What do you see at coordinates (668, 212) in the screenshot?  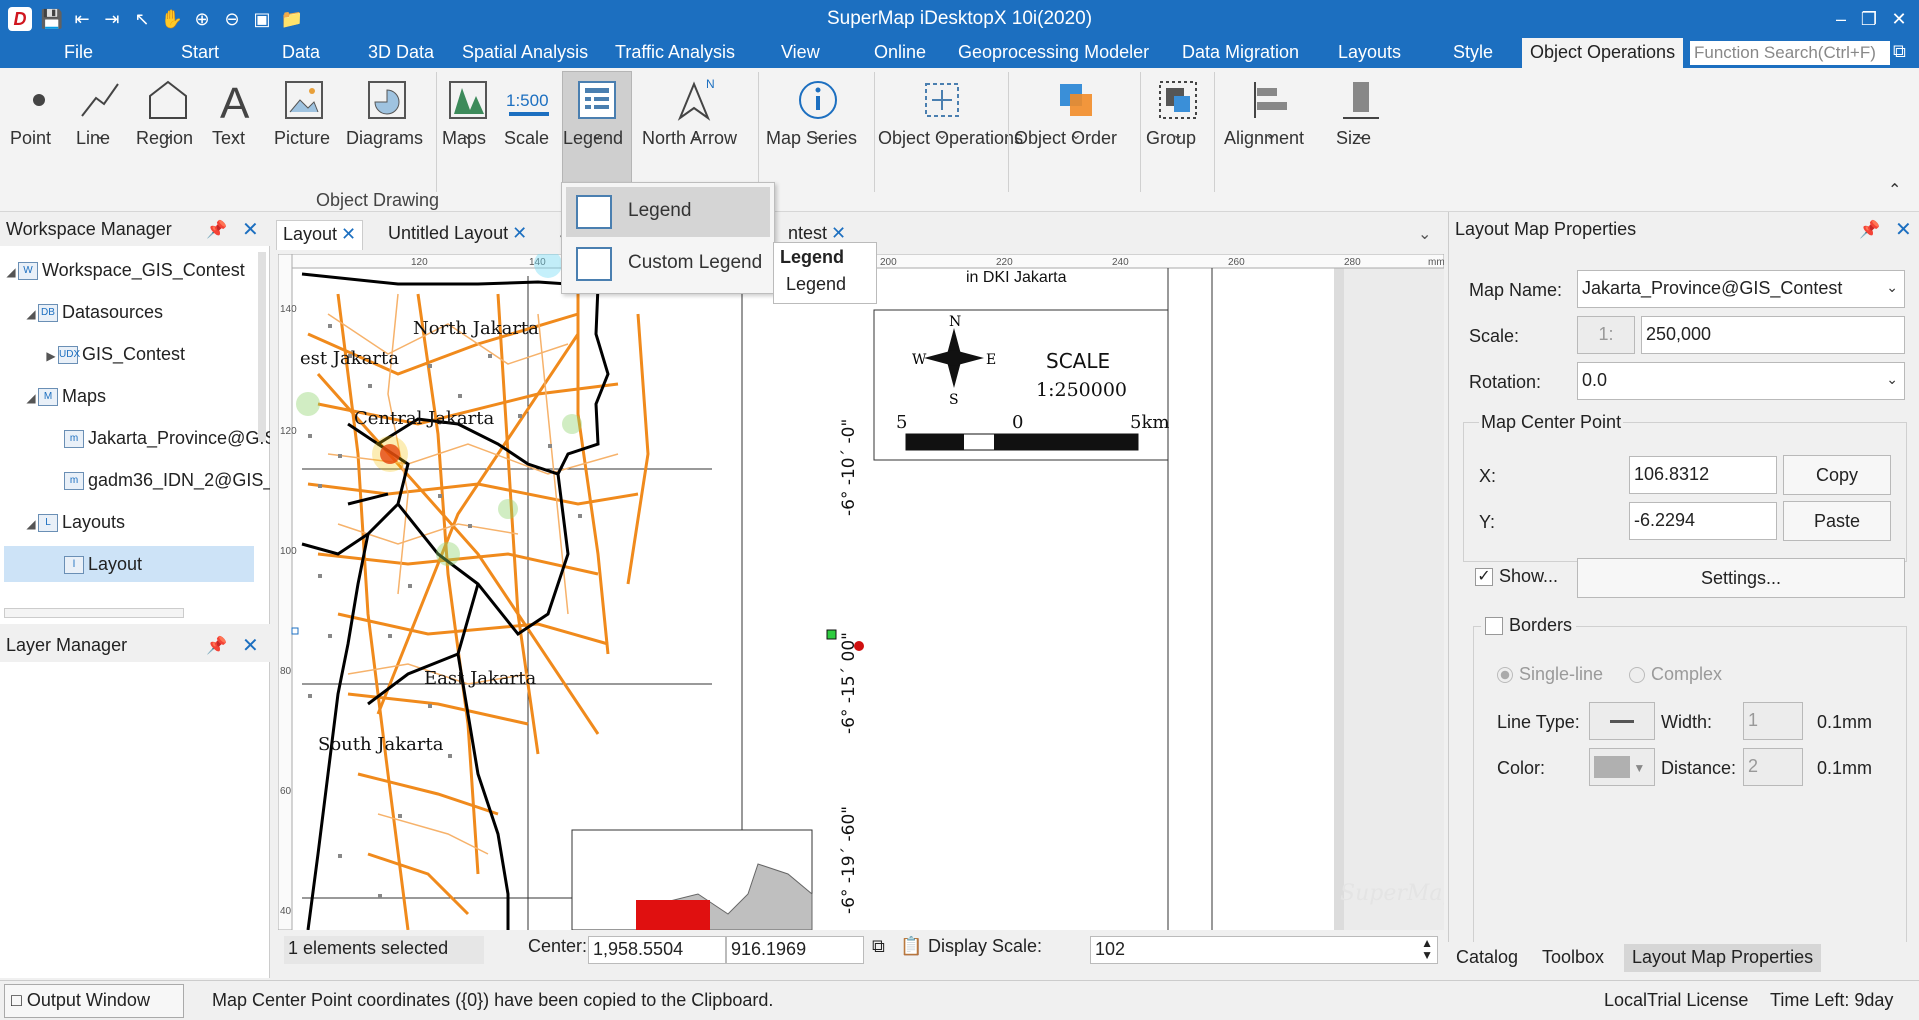 I see `legend-menu-item: Legend` at bounding box center [668, 212].